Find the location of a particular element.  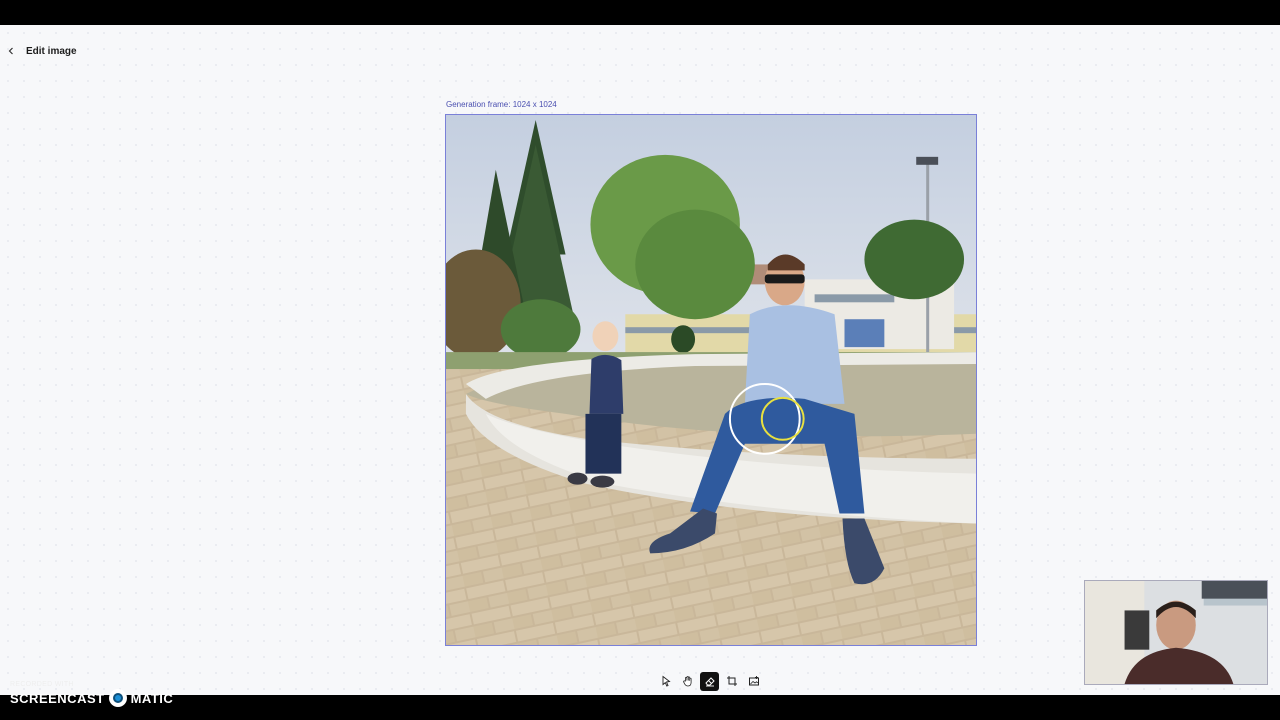

recorded-with-label: RECORDED WITH is located at coordinates (42, 684).